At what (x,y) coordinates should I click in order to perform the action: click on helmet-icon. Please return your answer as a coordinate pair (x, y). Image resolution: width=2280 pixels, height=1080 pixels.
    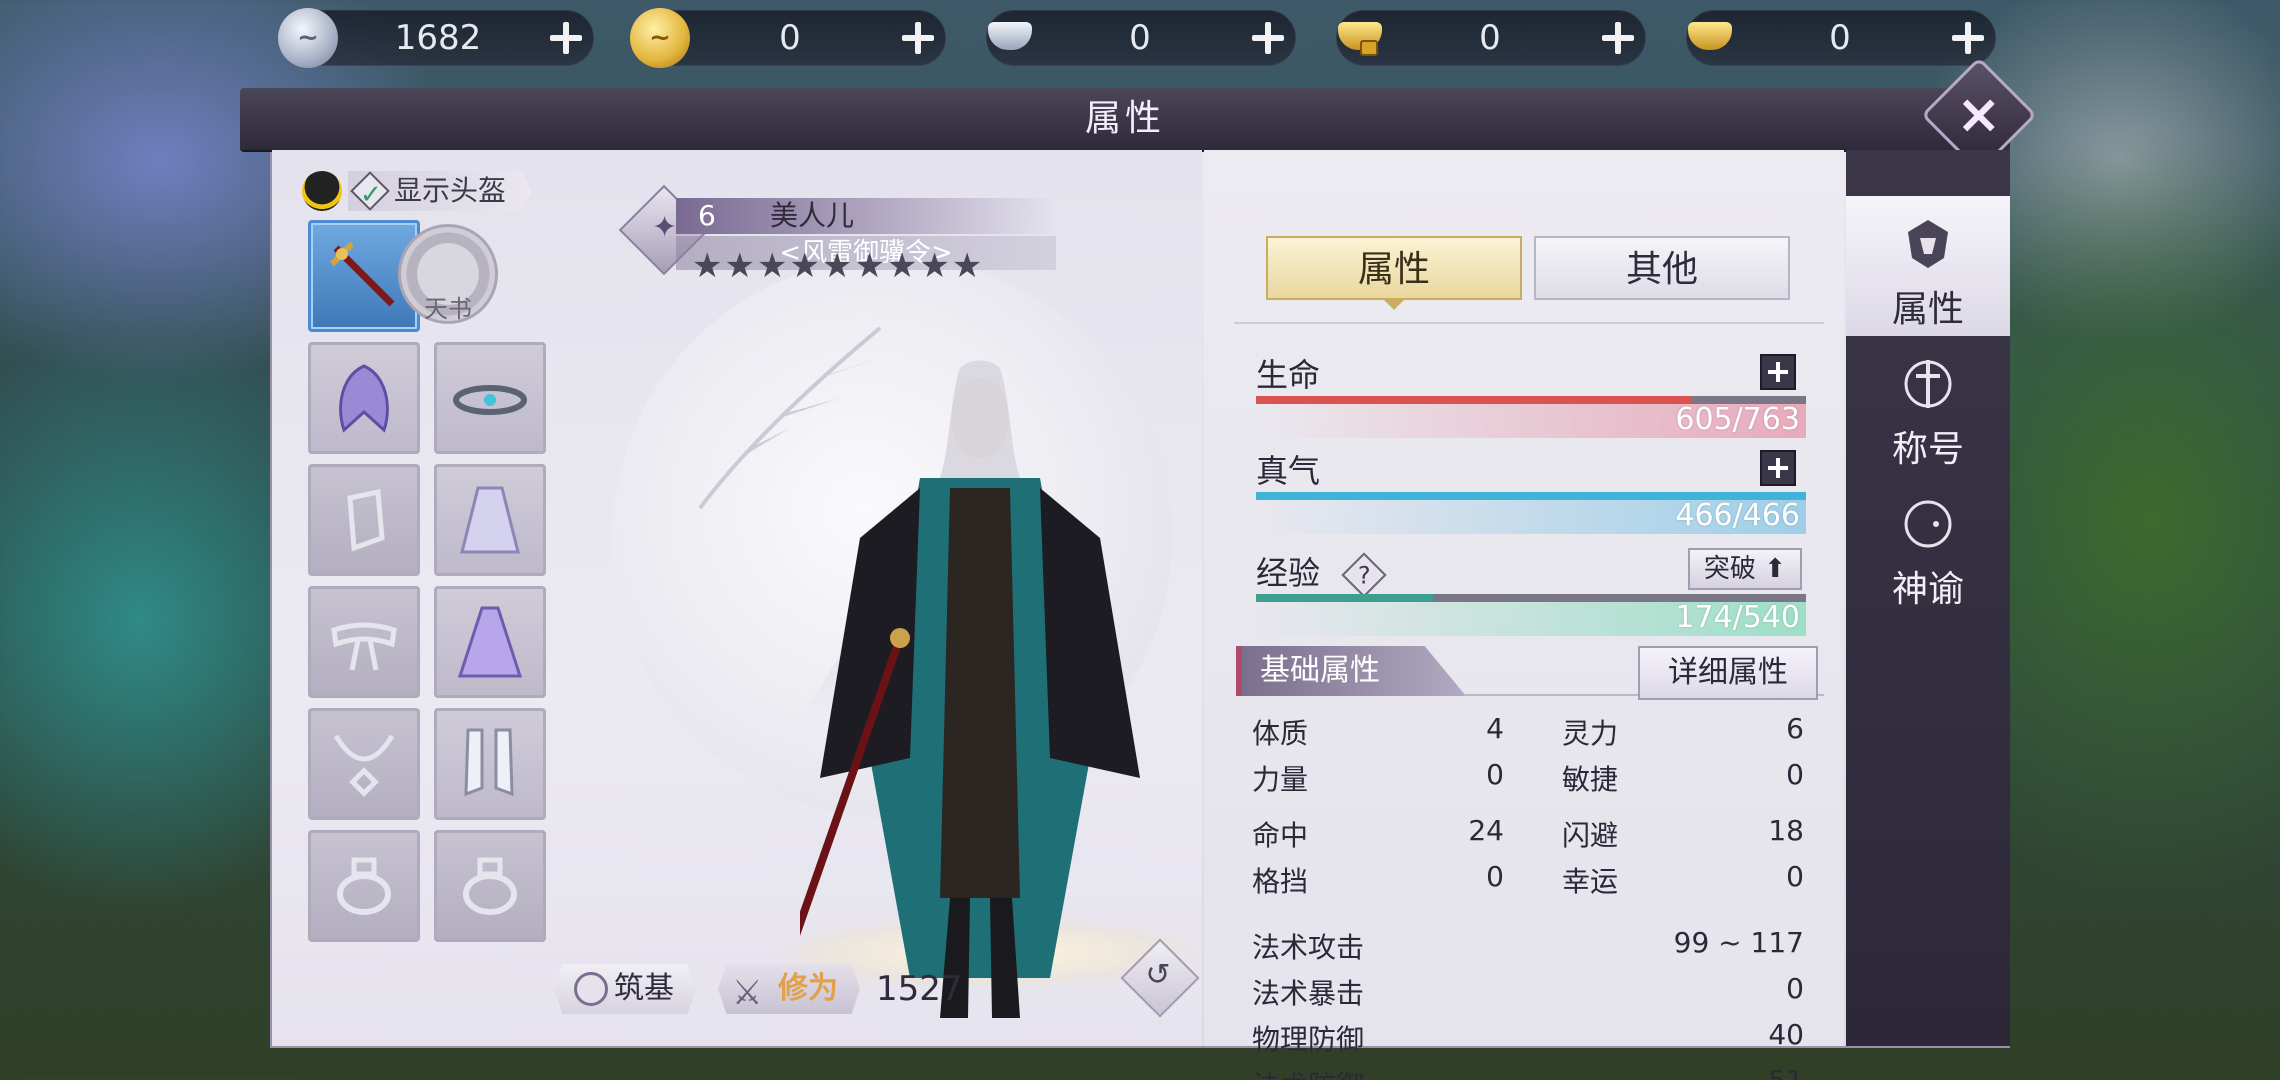
    Looking at the image, I should click on (1928, 244).